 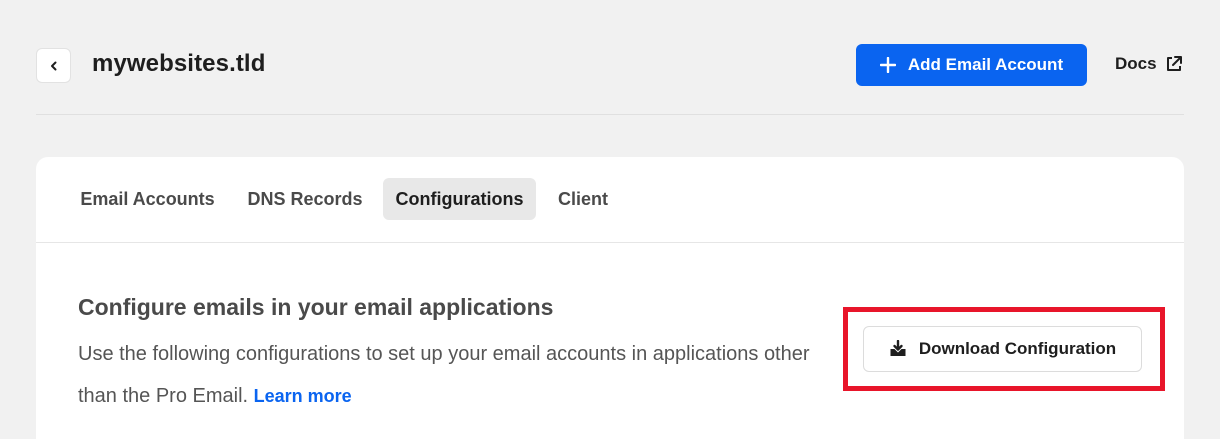 What do you see at coordinates (985, 64) in the screenshot?
I see `add-email-account-label: Add Email Account` at bounding box center [985, 64].